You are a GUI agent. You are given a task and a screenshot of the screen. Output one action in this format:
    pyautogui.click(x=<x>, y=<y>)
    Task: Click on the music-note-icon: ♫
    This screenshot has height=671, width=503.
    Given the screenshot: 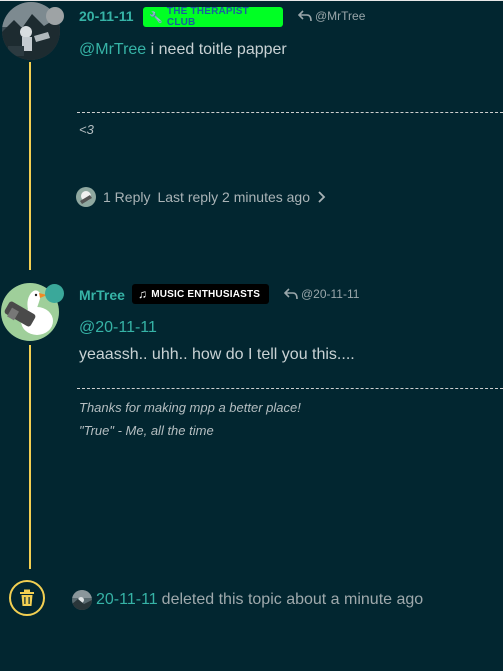 What is the action you would take?
    pyautogui.click(x=143, y=294)
    